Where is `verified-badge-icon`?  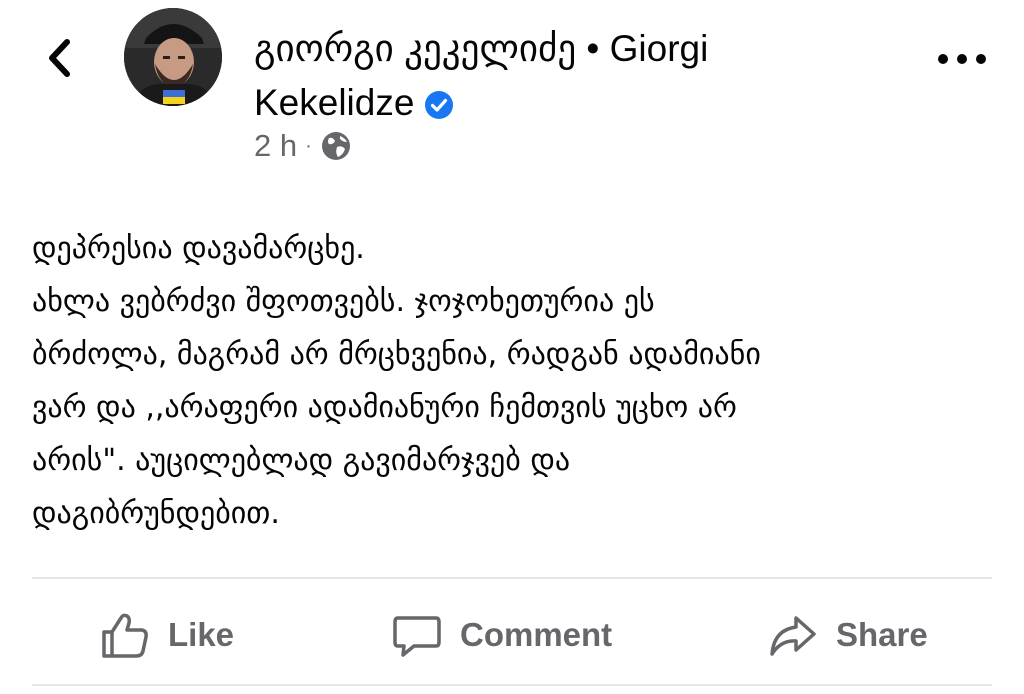
verified-badge-icon is located at coordinates (439, 105).